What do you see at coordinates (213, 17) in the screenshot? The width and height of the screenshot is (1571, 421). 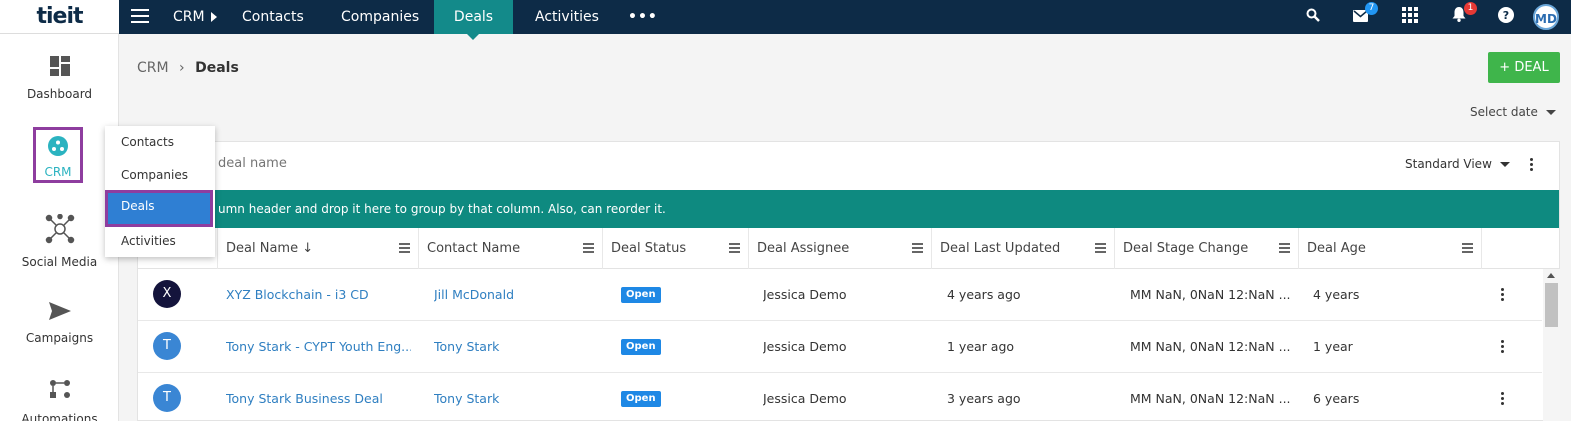 I see `caret-right-icon` at bounding box center [213, 17].